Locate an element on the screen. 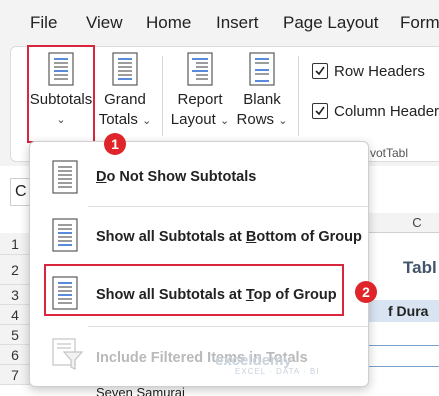 Image resolution: width=439 pixels, height=396 pixels. row-header: 4 is located at coordinates (15, 315).